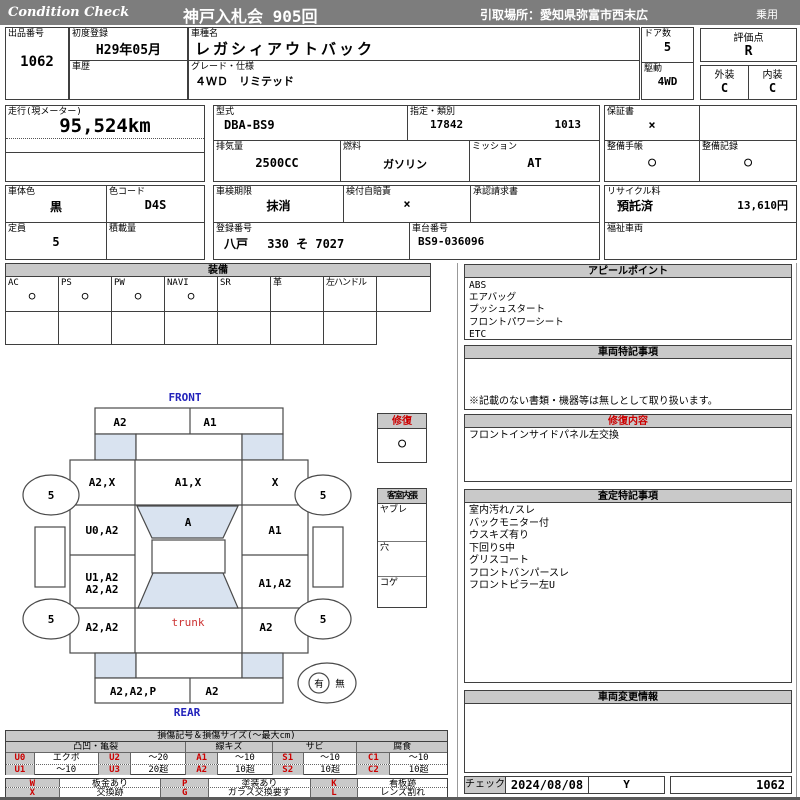 This screenshot has height=800, width=800. Describe the element at coordinates (772, 88) in the screenshot. I see `interior-value: C` at that location.